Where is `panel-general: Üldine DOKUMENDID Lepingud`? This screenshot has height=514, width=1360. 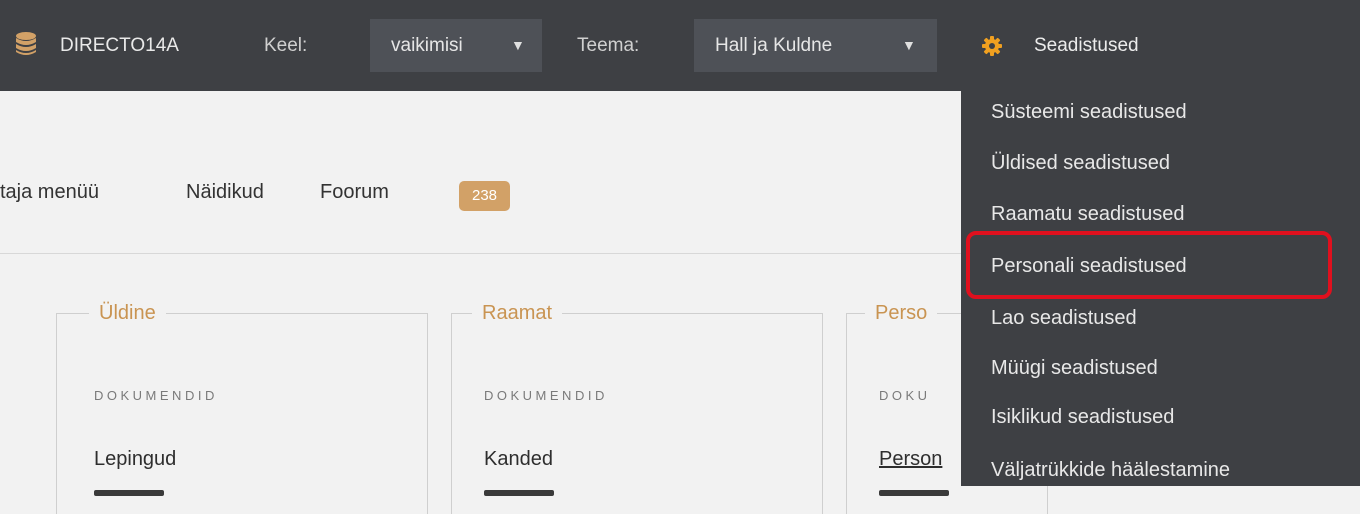 panel-general: Üldine DOKUMENDID Lepingud is located at coordinates (242, 407).